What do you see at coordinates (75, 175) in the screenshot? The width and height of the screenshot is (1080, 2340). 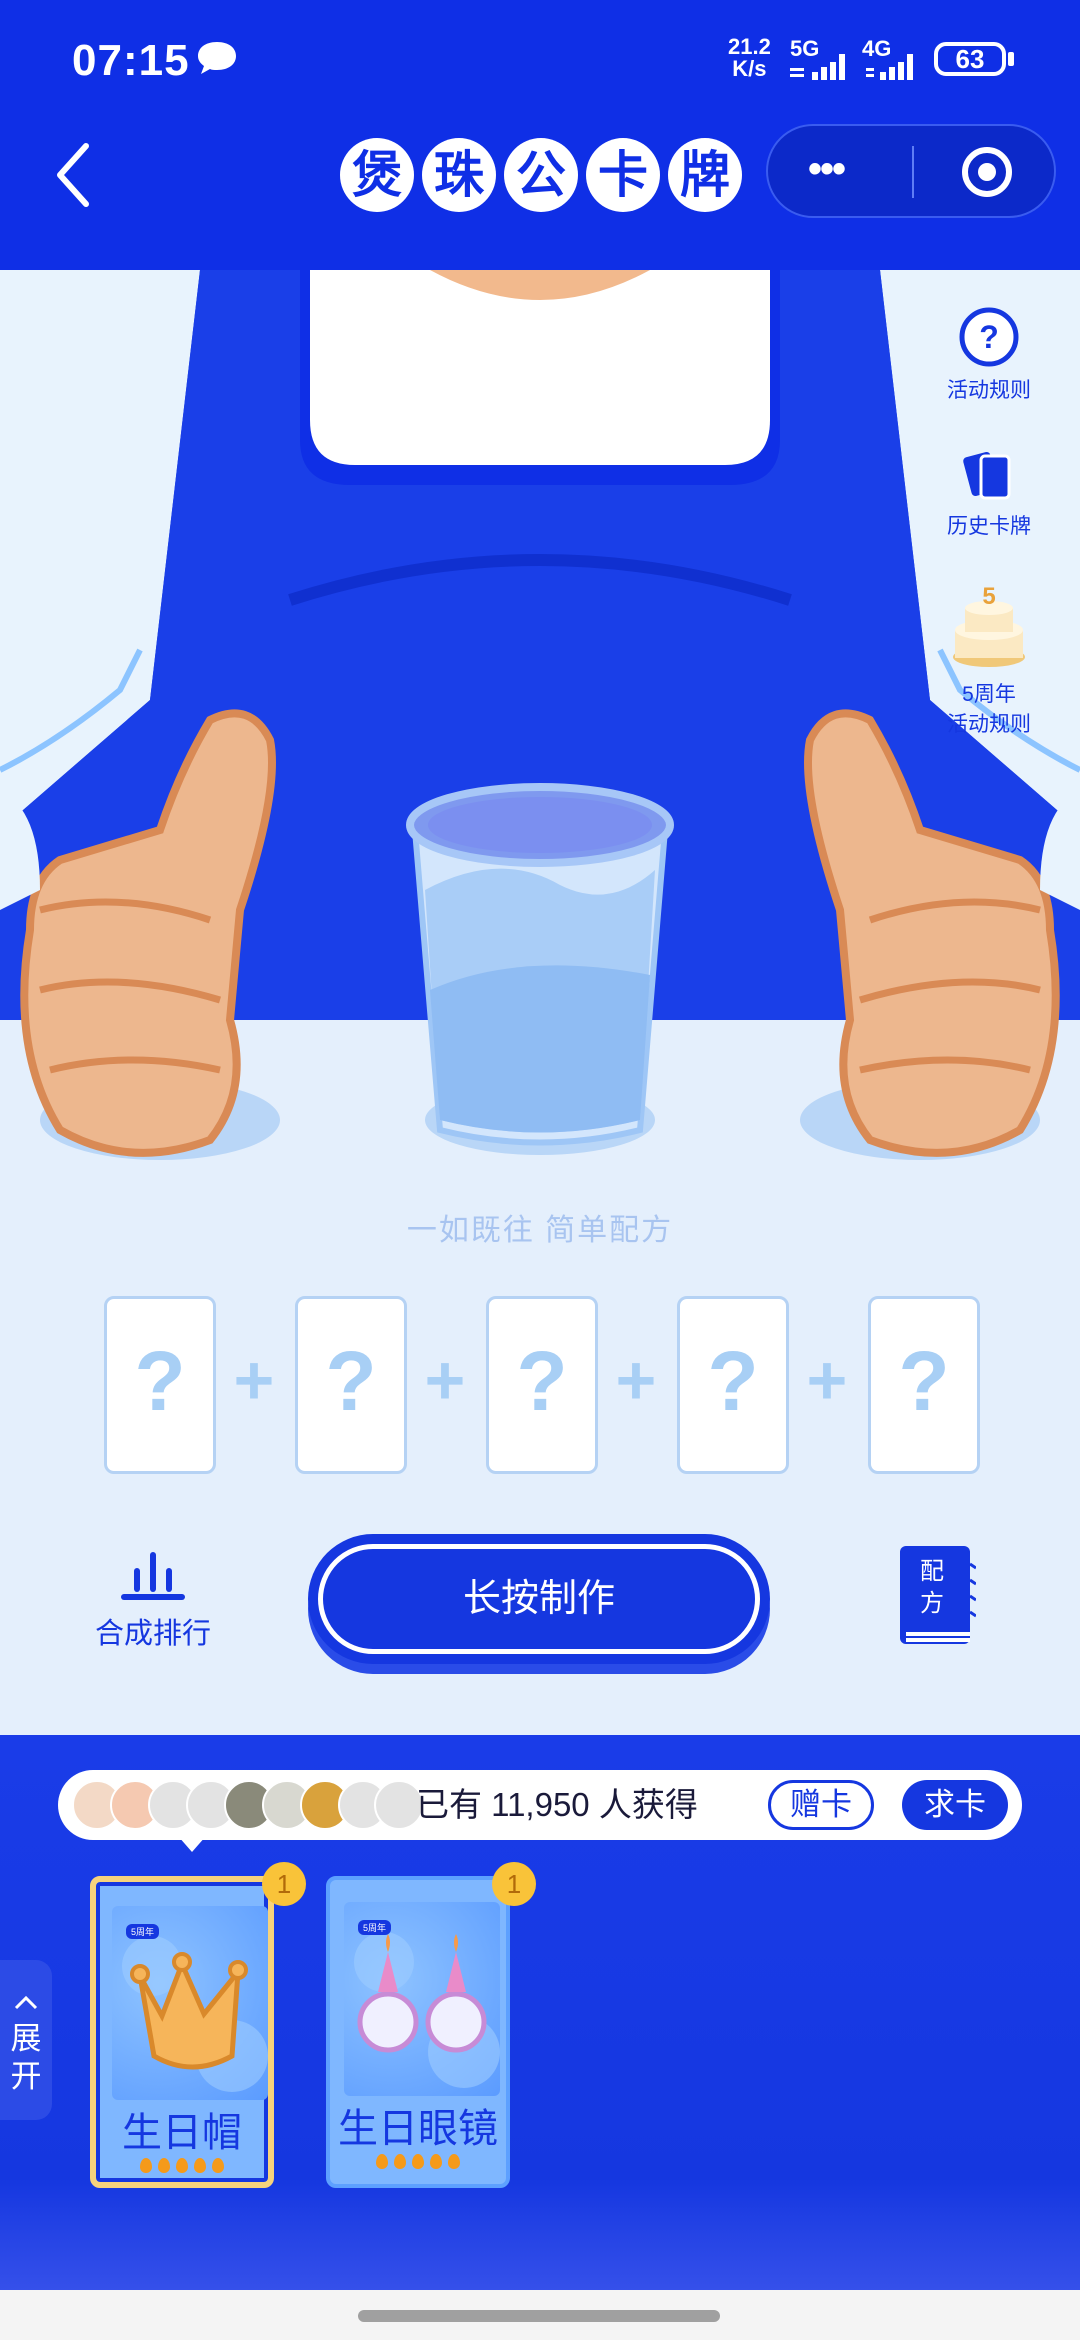 I see `back-arrow-icon` at bounding box center [75, 175].